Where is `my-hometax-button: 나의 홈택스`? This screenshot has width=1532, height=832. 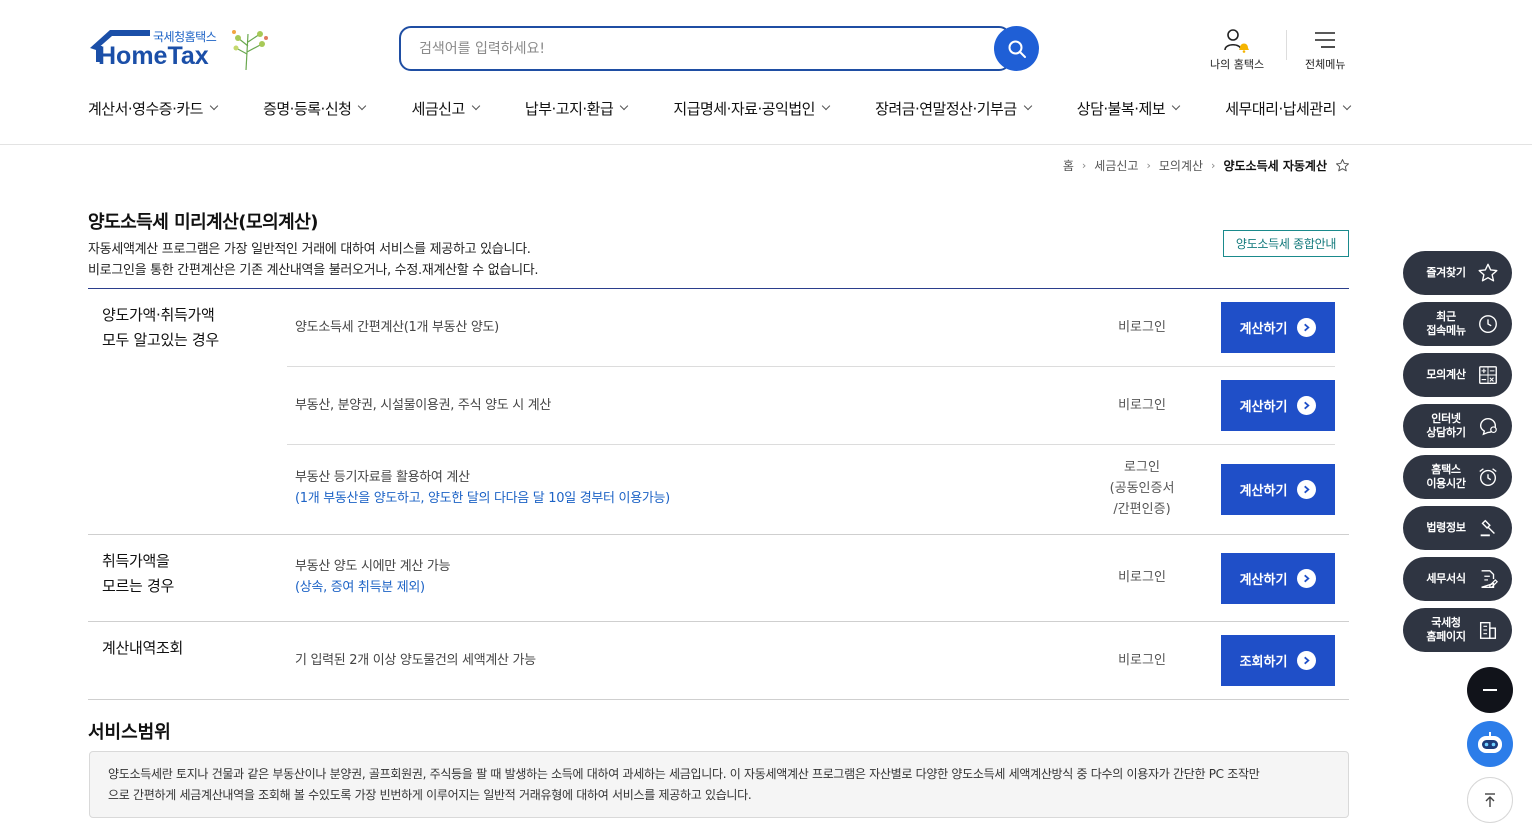 my-hometax-button: 나의 홈택스 is located at coordinates (1237, 49).